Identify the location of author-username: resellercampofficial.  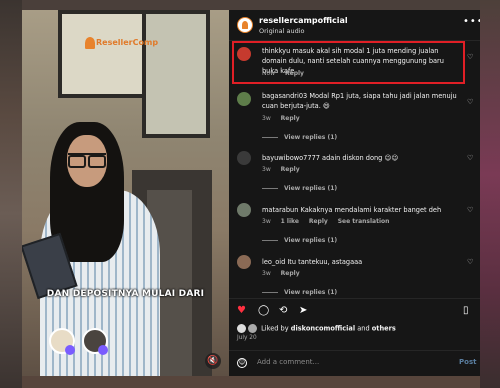
(303, 20).